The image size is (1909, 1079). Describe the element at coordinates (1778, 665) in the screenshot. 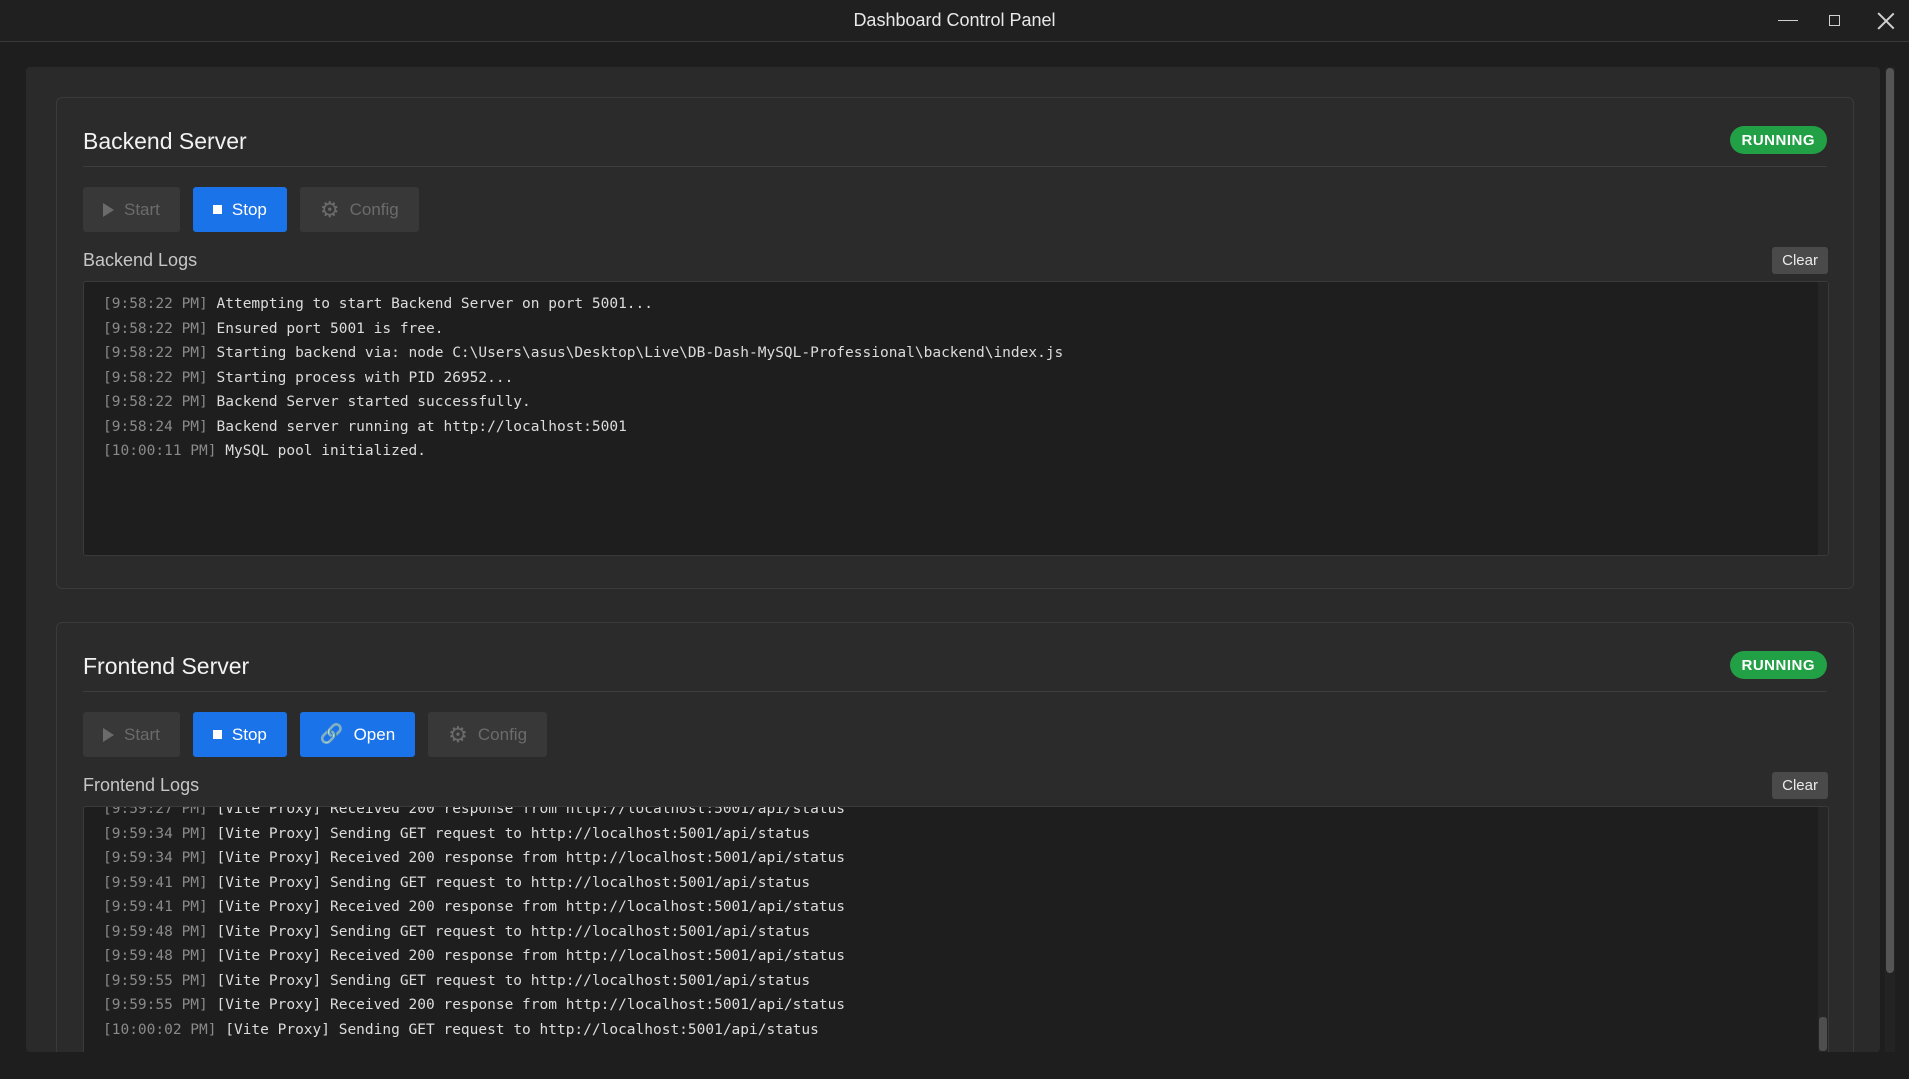

I see `frontend-status-badge: RUNNING` at that location.